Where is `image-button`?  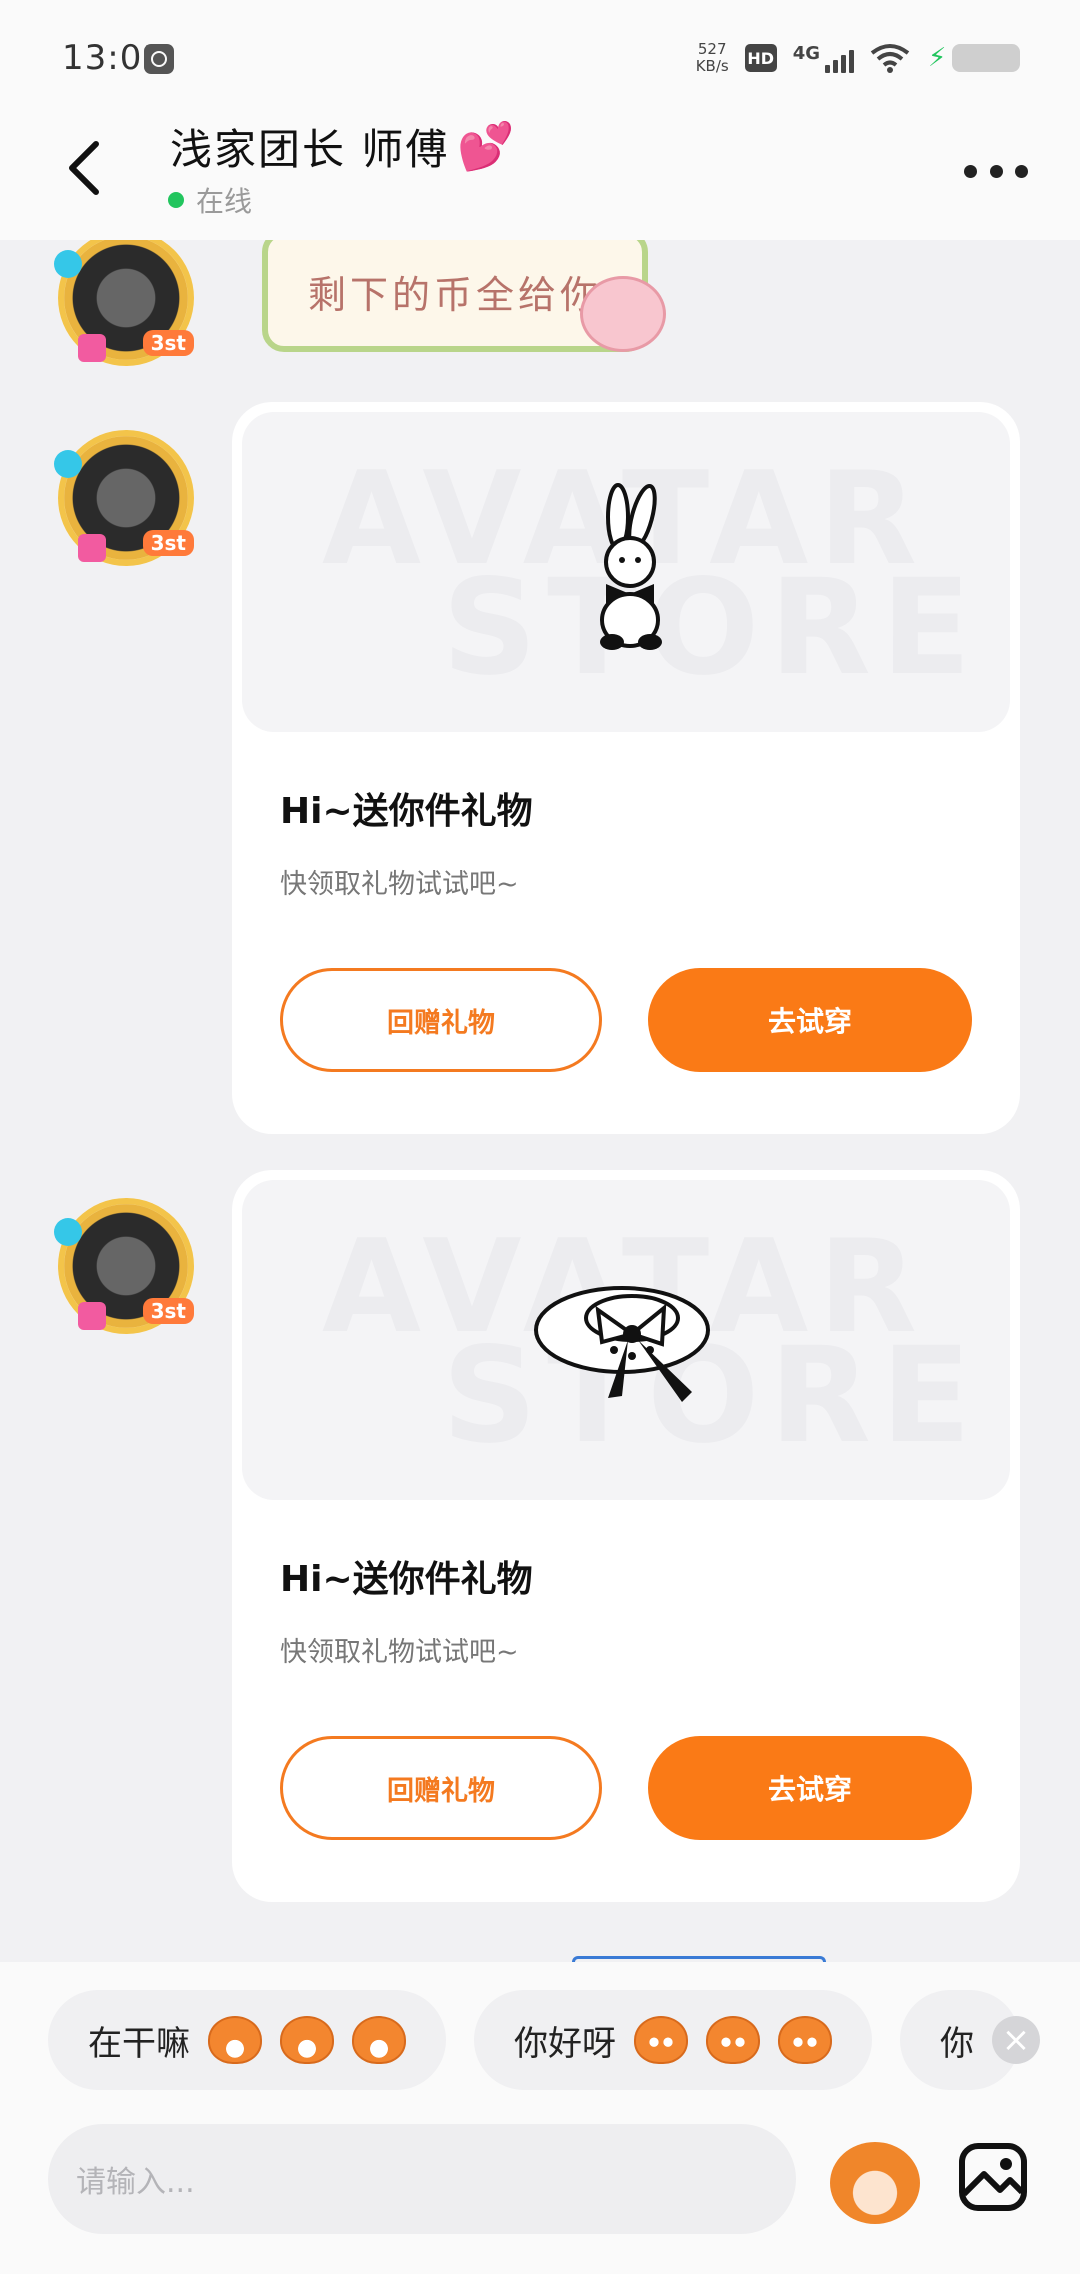 image-button is located at coordinates (993, 2177).